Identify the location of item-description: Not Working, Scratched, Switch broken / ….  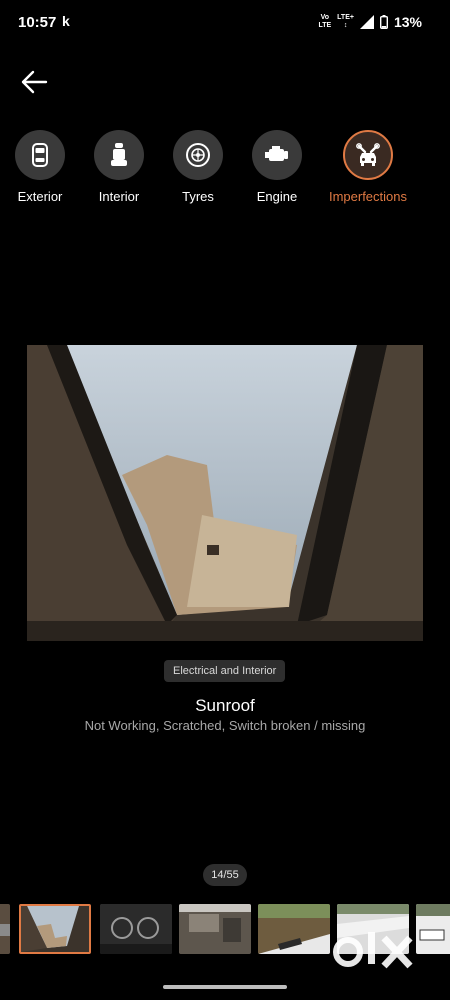
(225, 725).